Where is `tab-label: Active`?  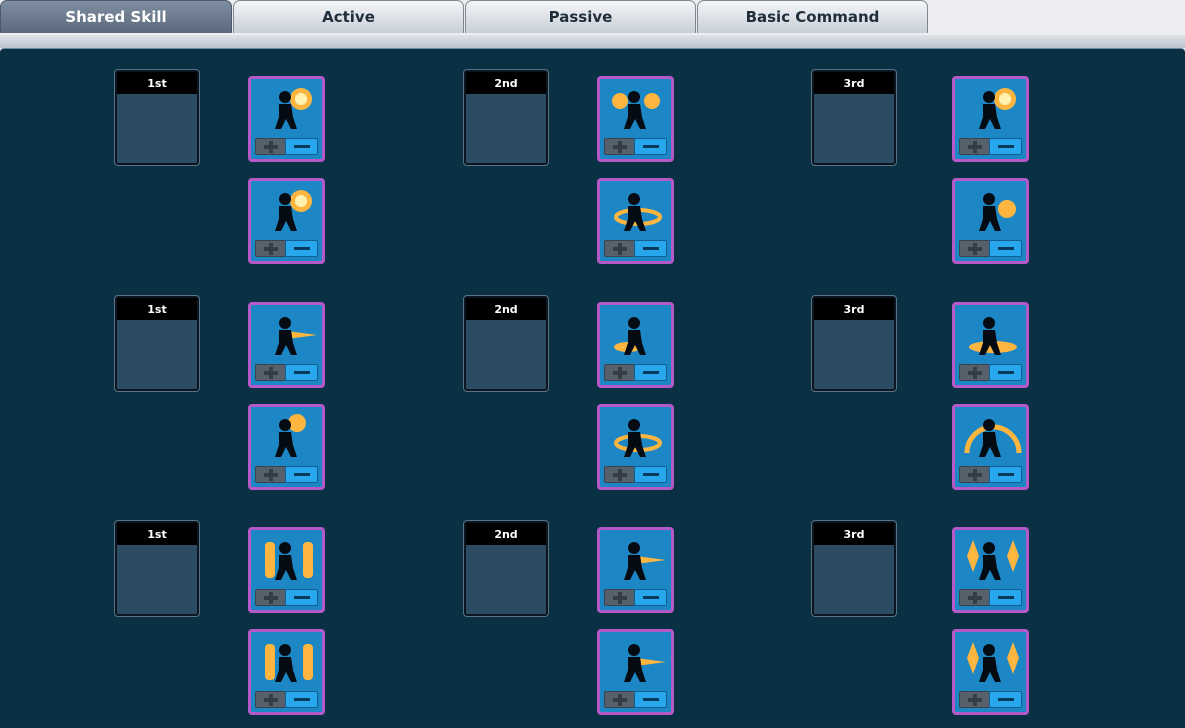
tab-label: Active is located at coordinates (348, 17).